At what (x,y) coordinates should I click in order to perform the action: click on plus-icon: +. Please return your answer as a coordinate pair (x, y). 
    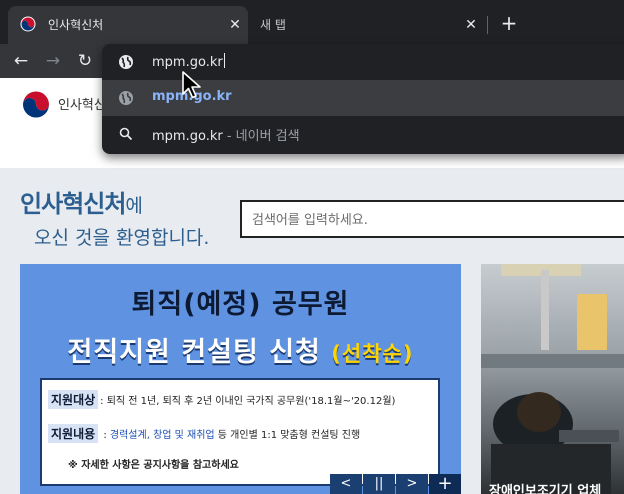
    Looking at the image, I should click on (509, 23).